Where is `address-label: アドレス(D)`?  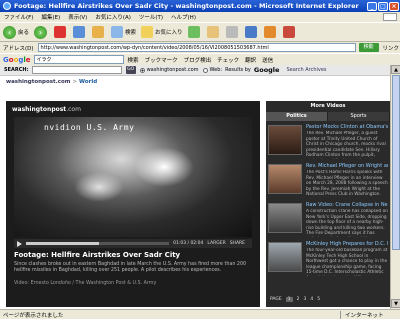
address-label: アドレス(D) is located at coordinates (18, 48).